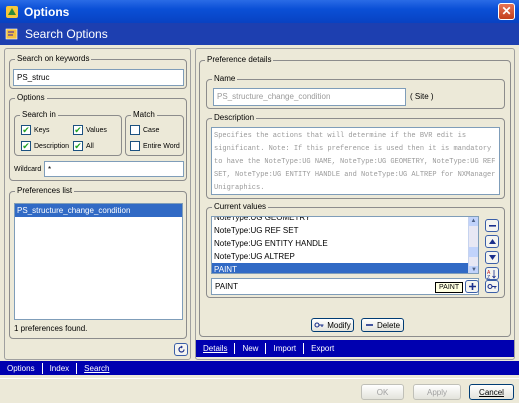  What do you see at coordinates (144, 114) in the screenshot?
I see `match-label: Match` at bounding box center [144, 114].